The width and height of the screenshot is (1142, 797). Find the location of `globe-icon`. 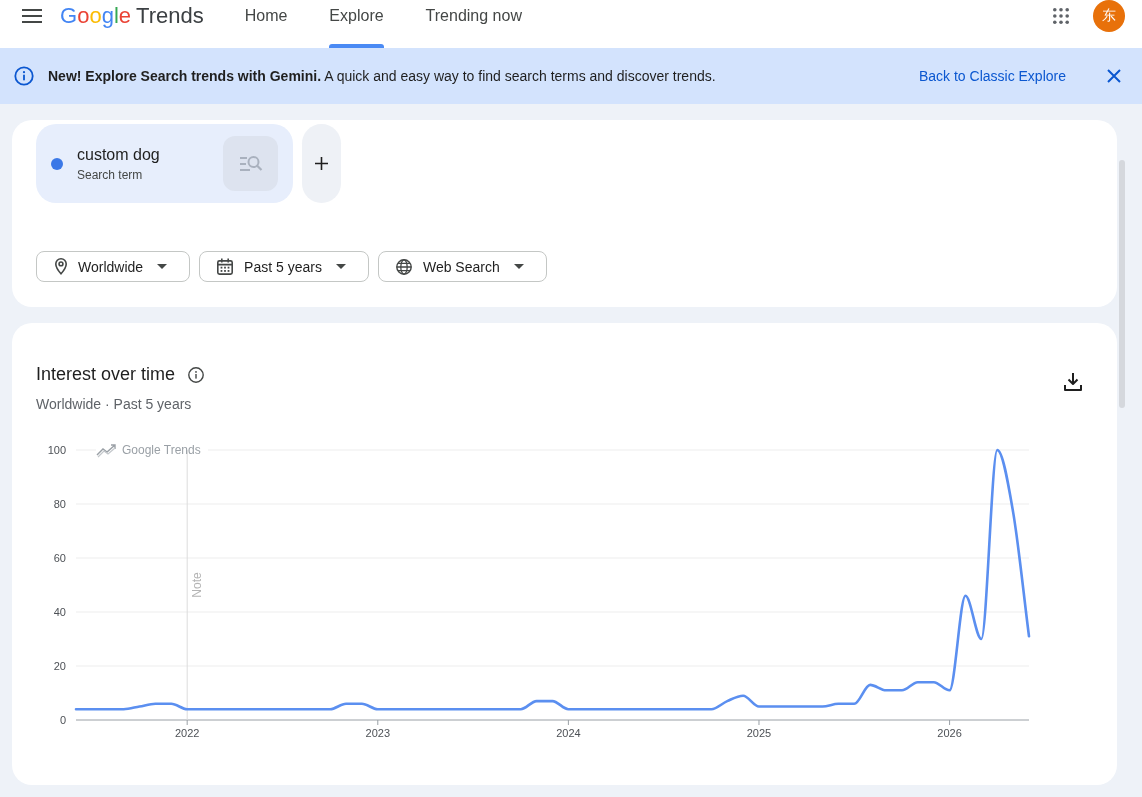

globe-icon is located at coordinates (403, 266).